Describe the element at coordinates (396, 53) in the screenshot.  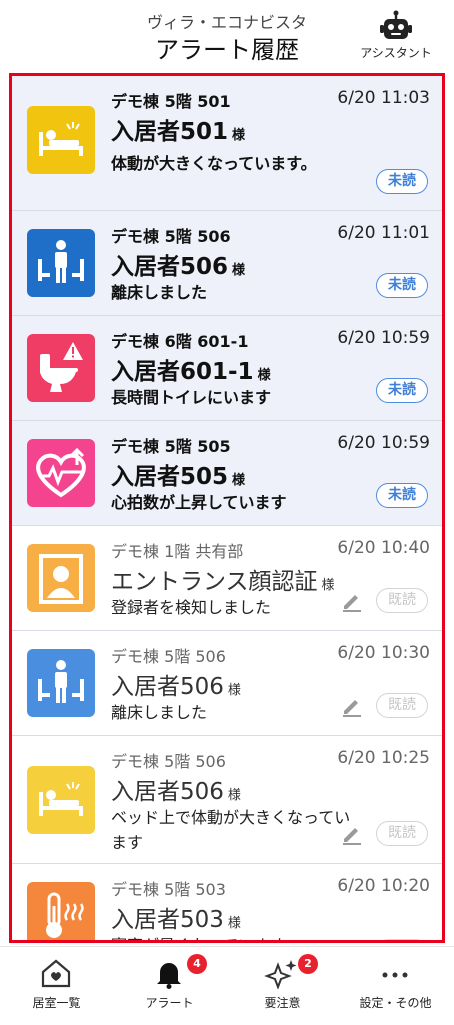
I see `assistant-label: アシスタント` at that location.